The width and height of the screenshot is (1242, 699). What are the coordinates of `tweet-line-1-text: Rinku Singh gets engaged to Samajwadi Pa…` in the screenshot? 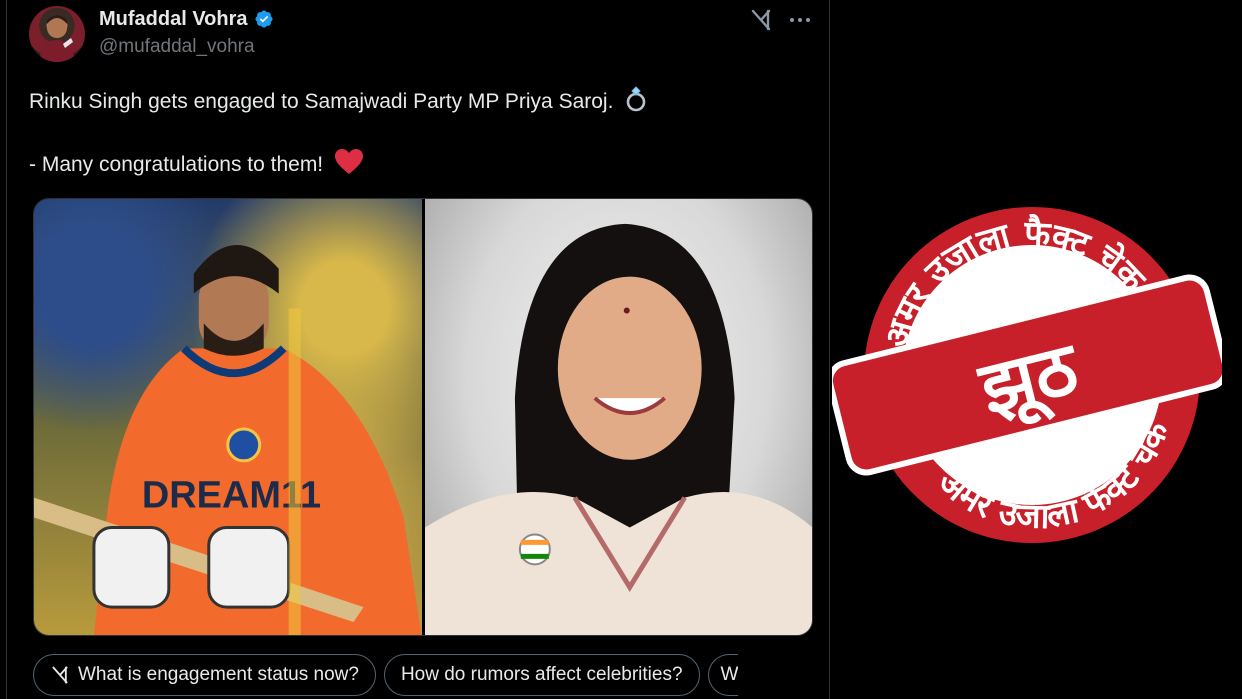 It's located at (321, 101).